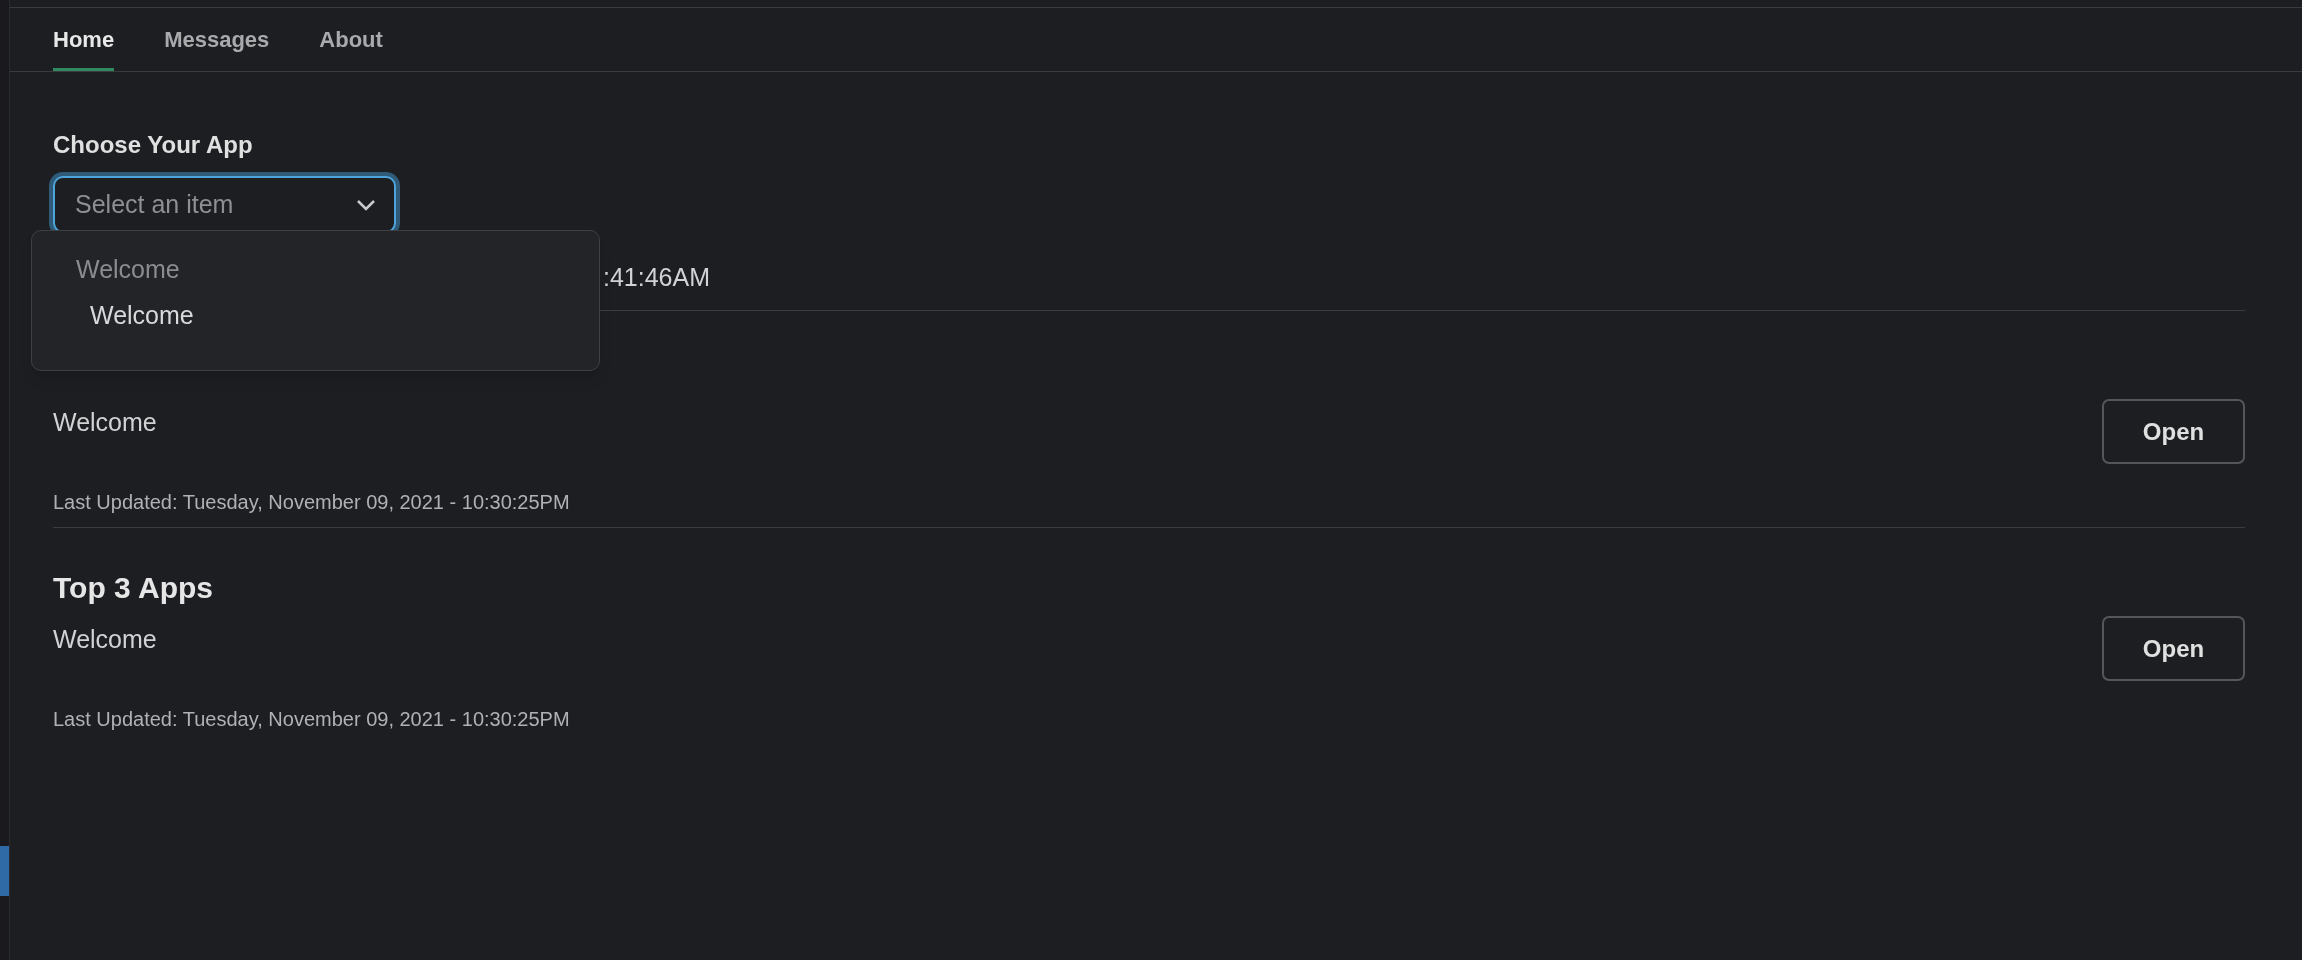 The width and height of the screenshot is (2302, 960). What do you see at coordinates (656, 277) in the screenshot?
I see `timestamp-text: :41:46AM` at bounding box center [656, 277].